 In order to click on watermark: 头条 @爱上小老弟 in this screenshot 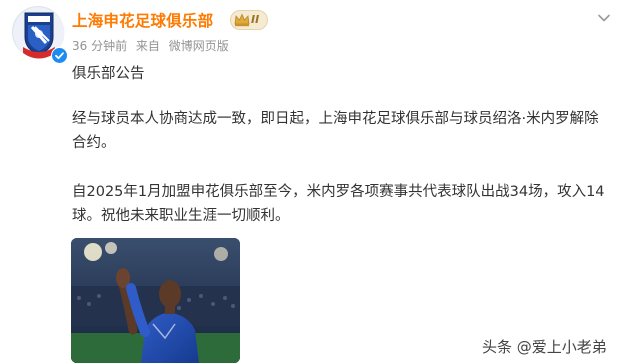, I will do `click(544, 347)`.